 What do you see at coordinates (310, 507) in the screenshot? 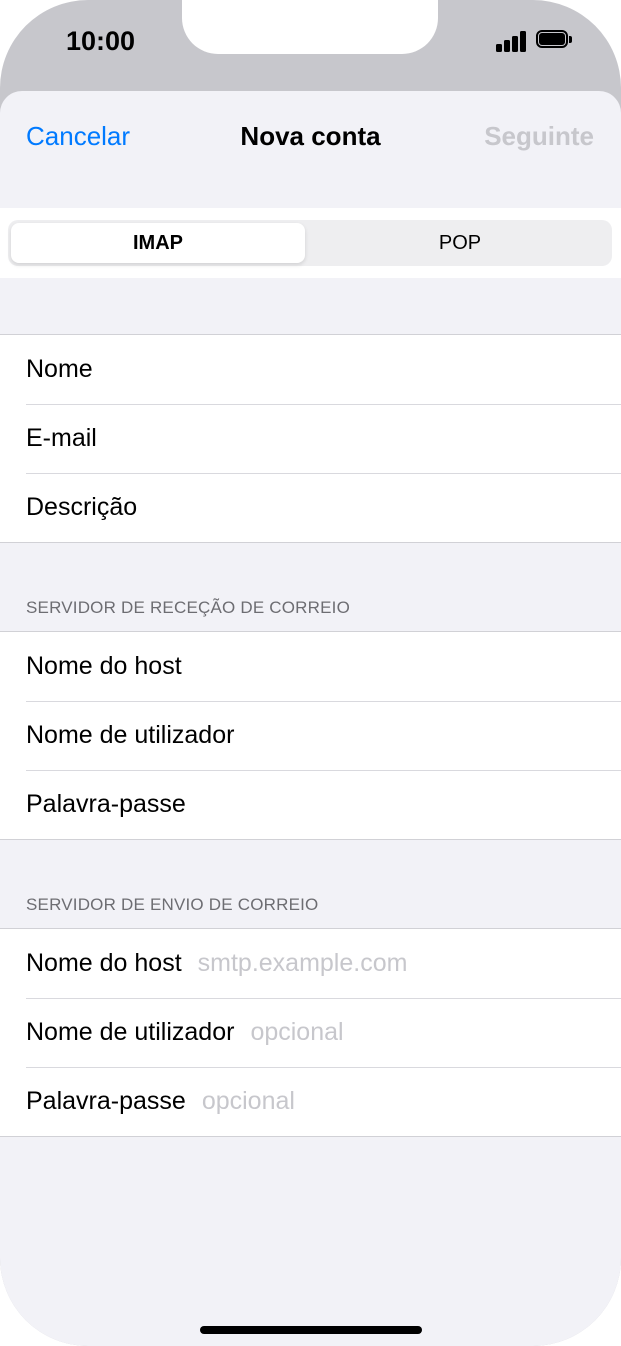
I see `description-field: Descrição` at bounding box center [310, 507].